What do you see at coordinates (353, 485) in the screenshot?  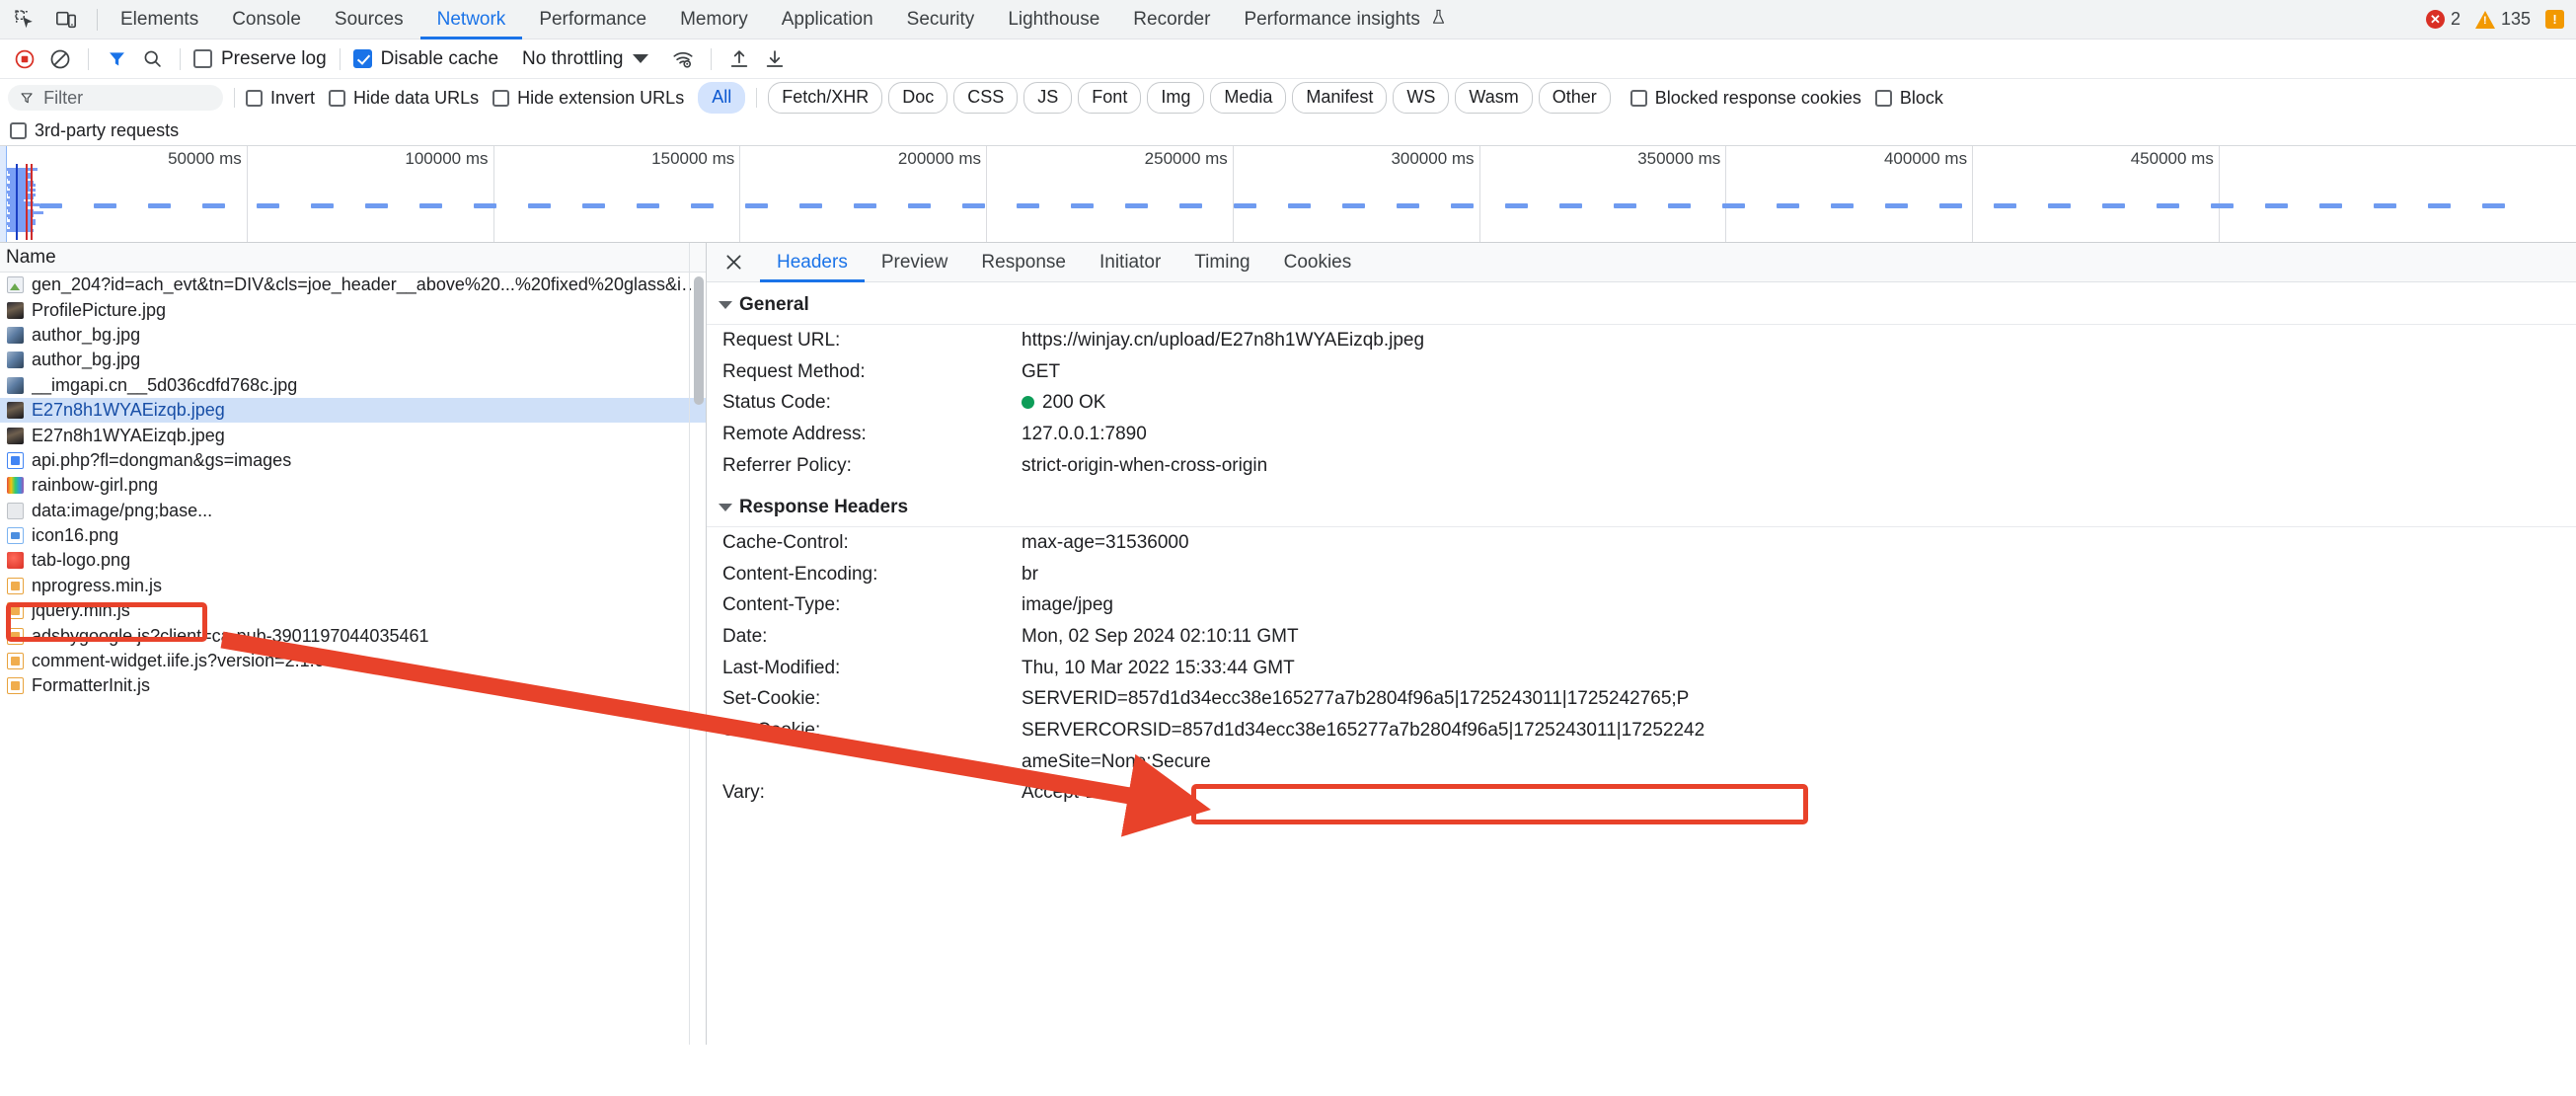 I see `request-row: rainbow-girl.png` at bounding box center [353, 485].